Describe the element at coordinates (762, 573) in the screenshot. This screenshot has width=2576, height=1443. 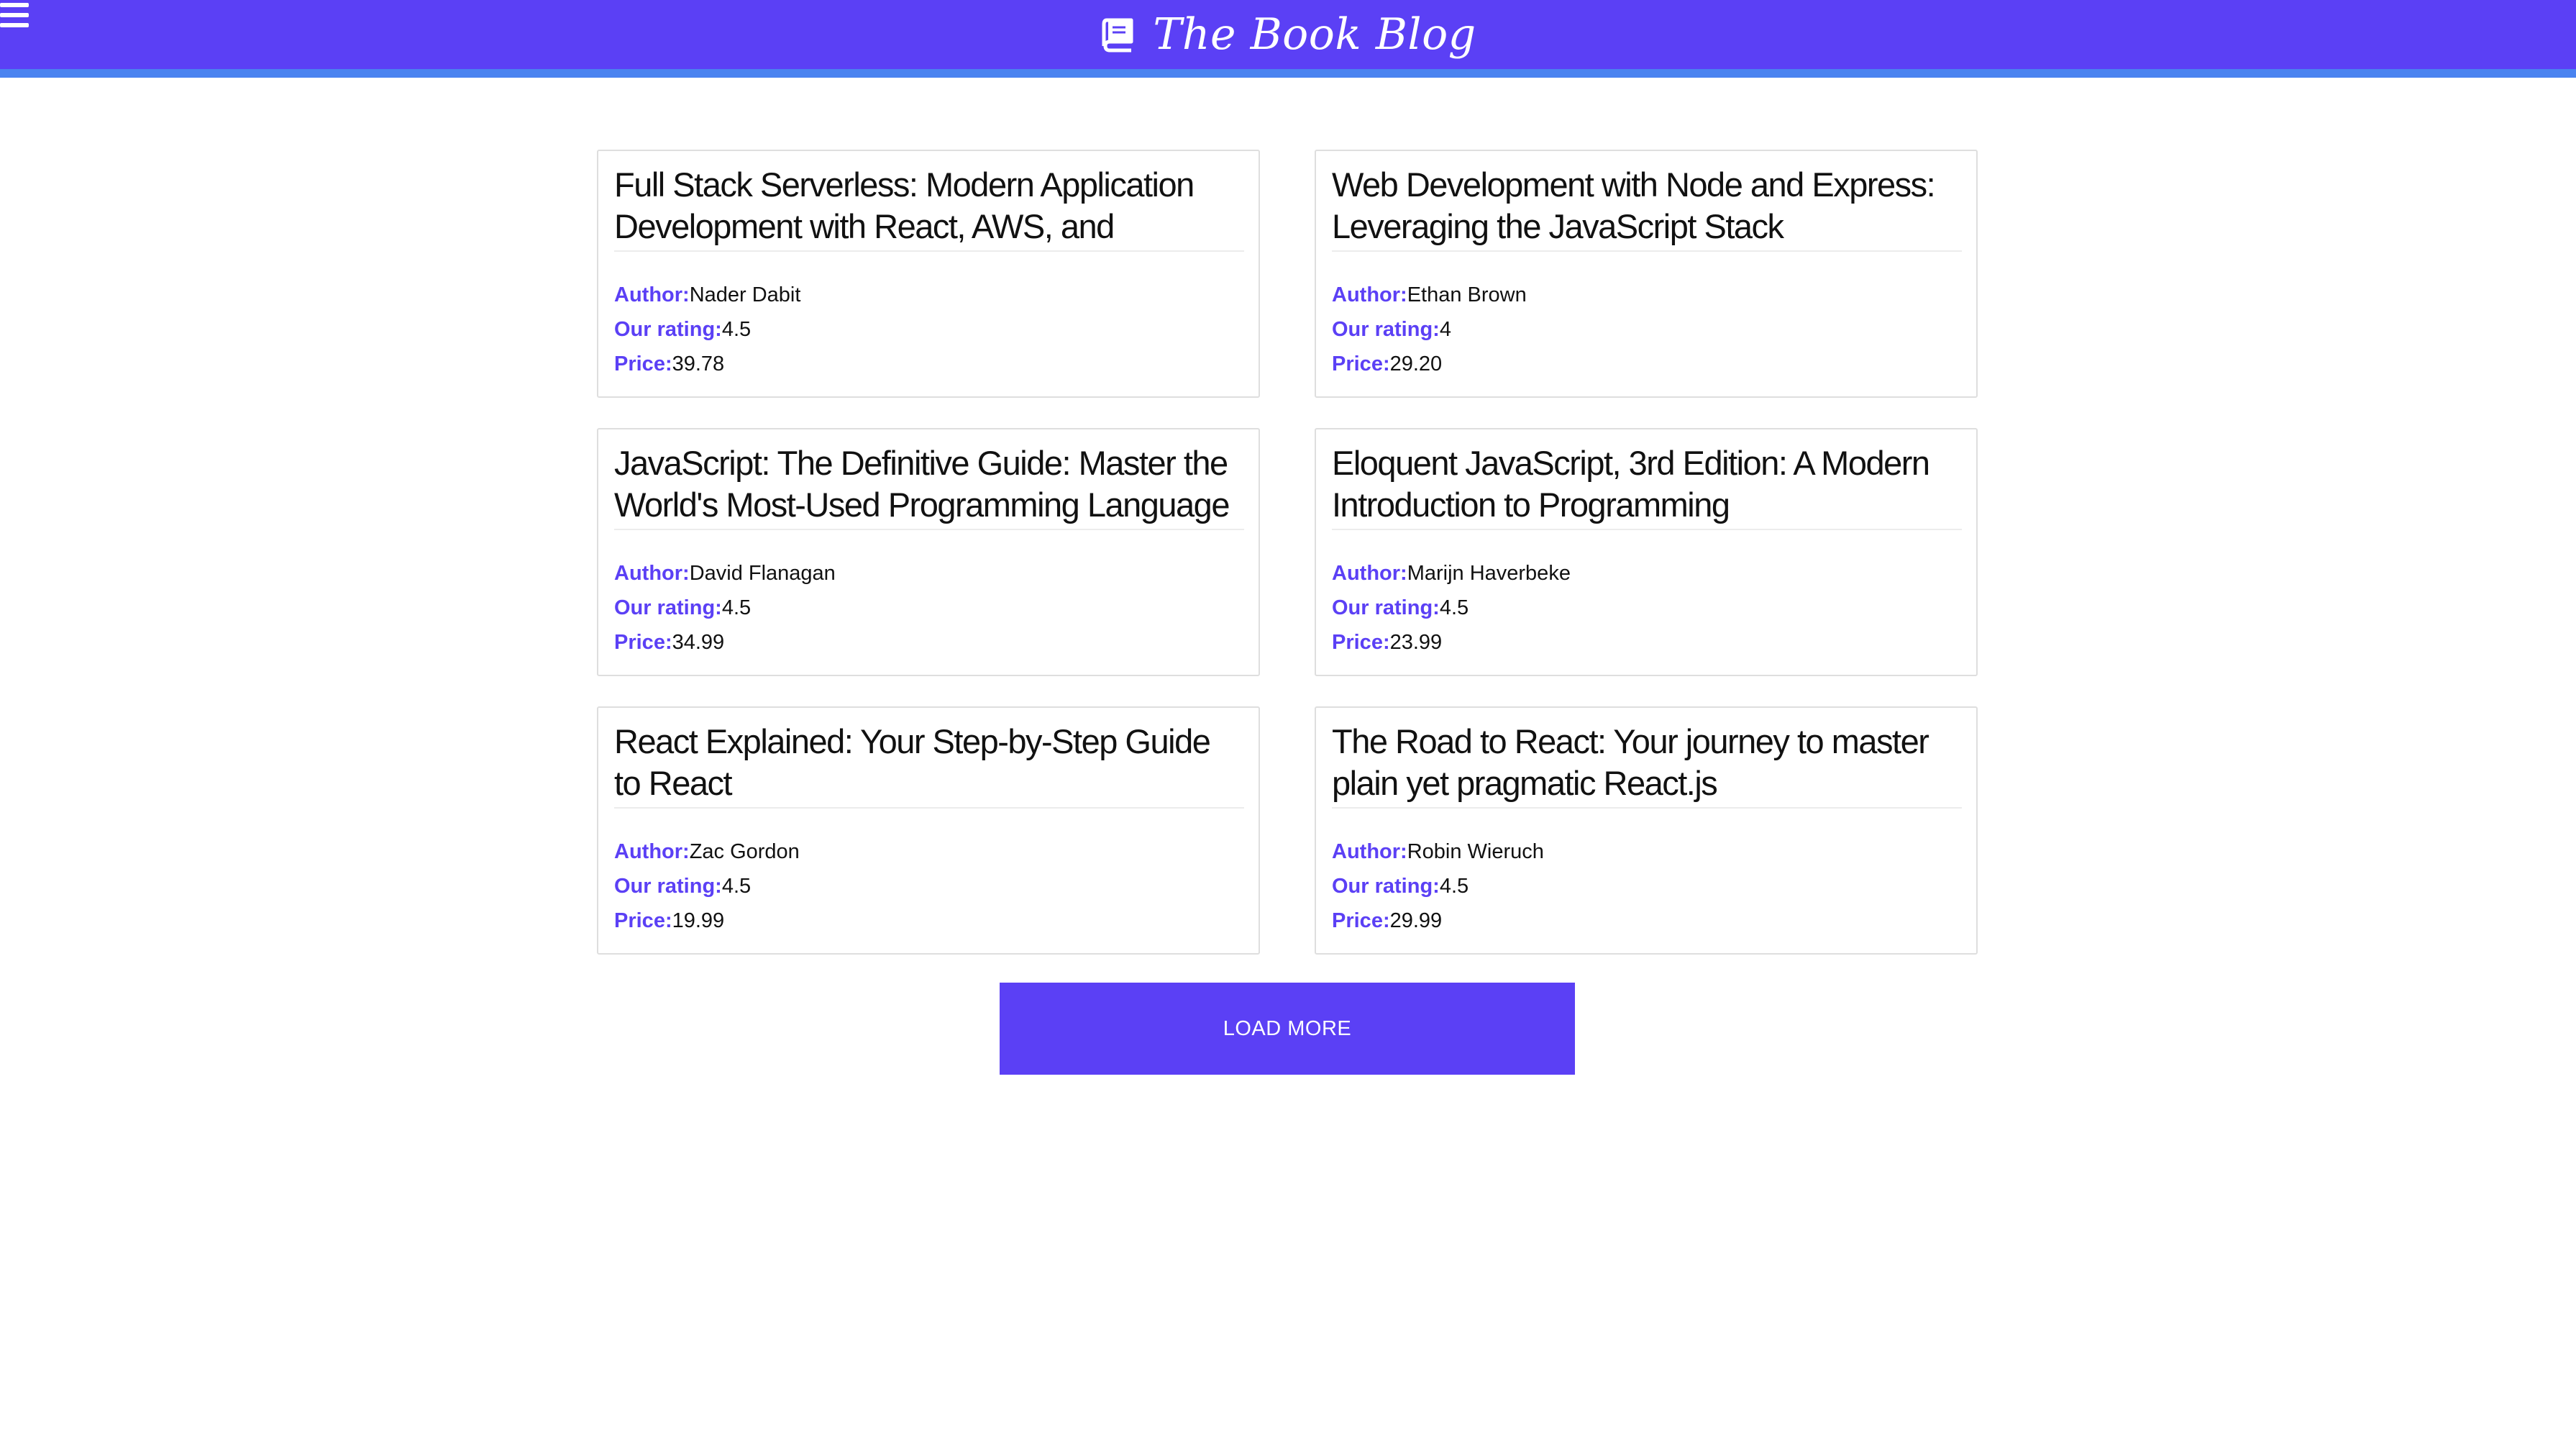
I see `book-author: David Flanagan` at that location.